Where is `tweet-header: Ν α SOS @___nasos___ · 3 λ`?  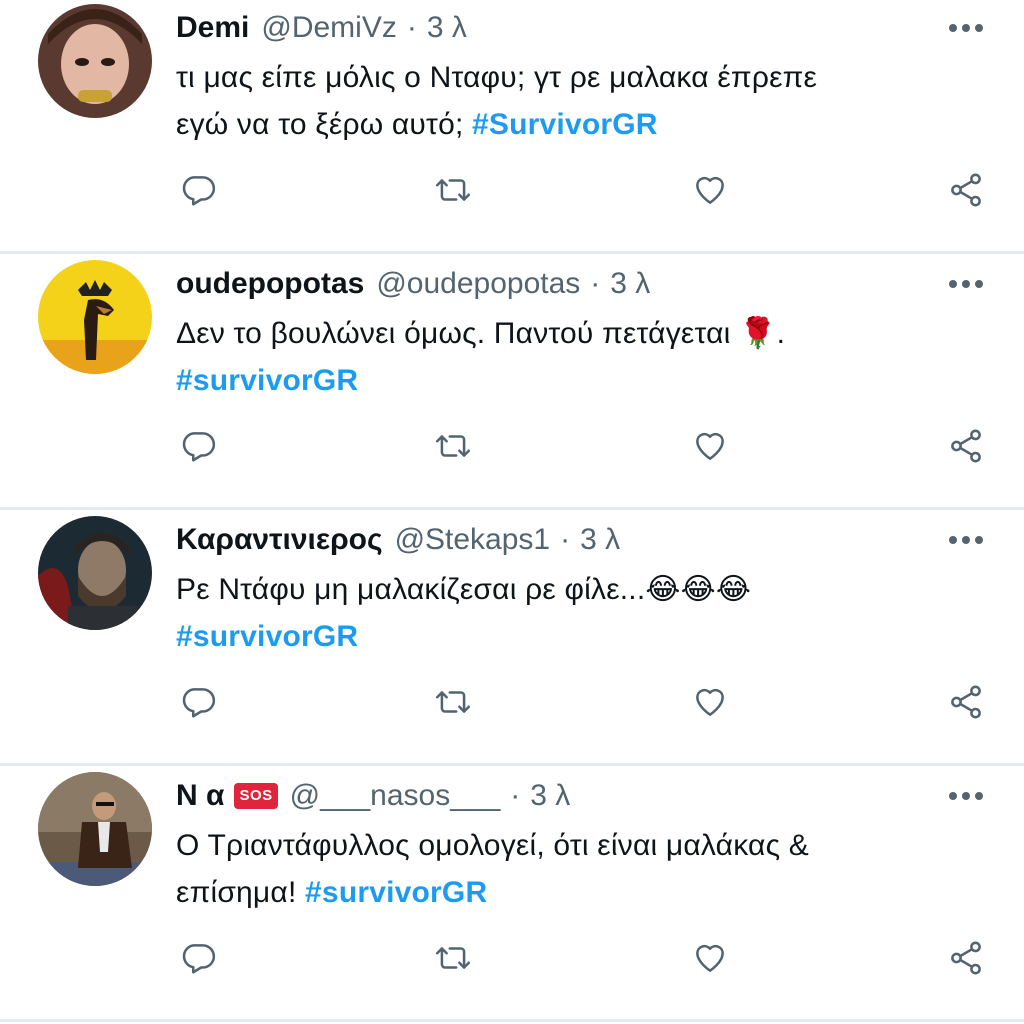 tweet-header: Ν α SOS @___nasos___ · 3 λ is located at coordinates (373, 796).